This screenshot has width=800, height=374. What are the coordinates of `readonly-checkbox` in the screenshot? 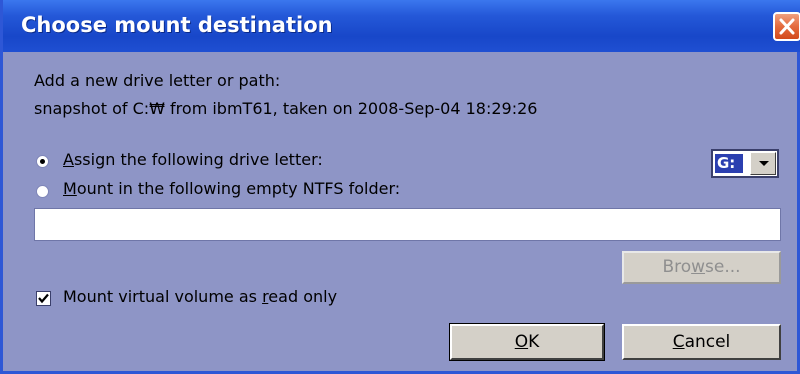 It's located at (43, 298).